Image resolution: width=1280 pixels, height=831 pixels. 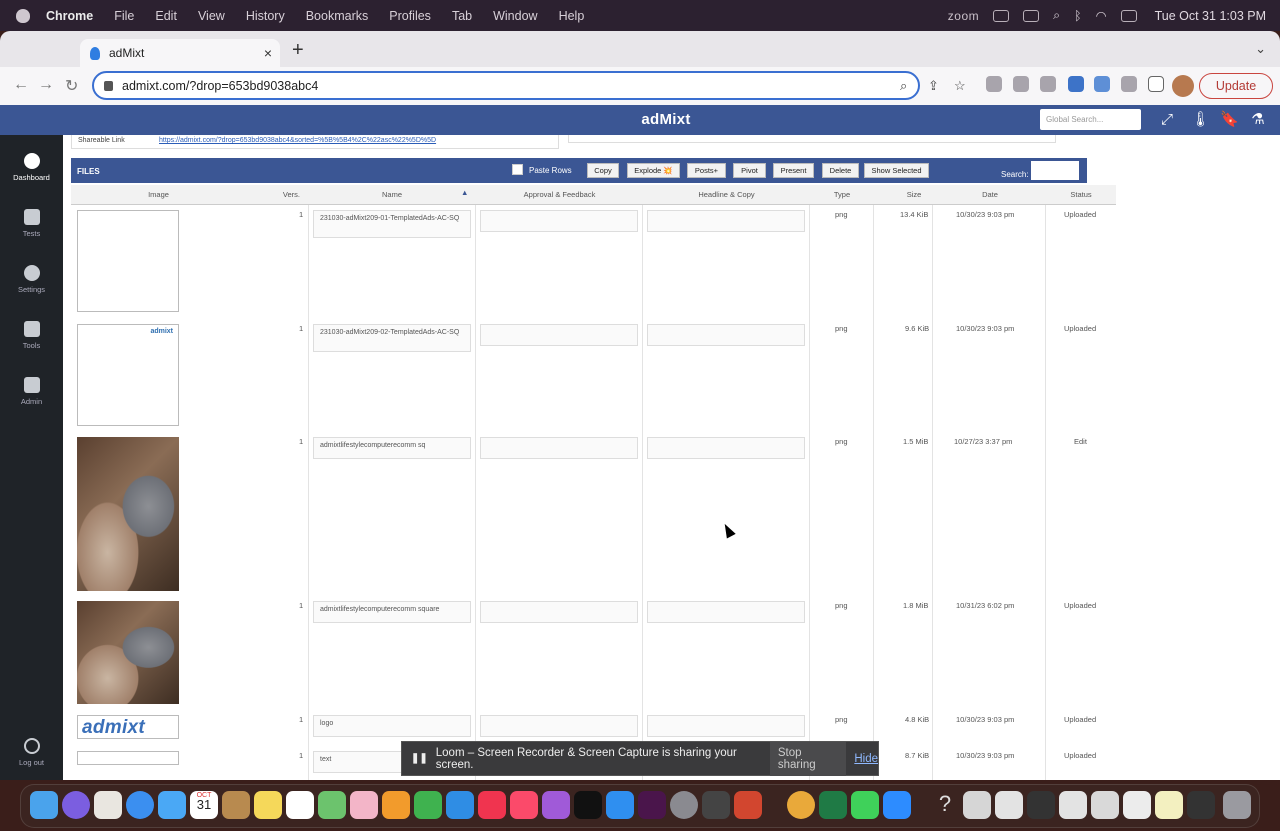 I want to click on profile-avatar, so click(x=1183, y=86).